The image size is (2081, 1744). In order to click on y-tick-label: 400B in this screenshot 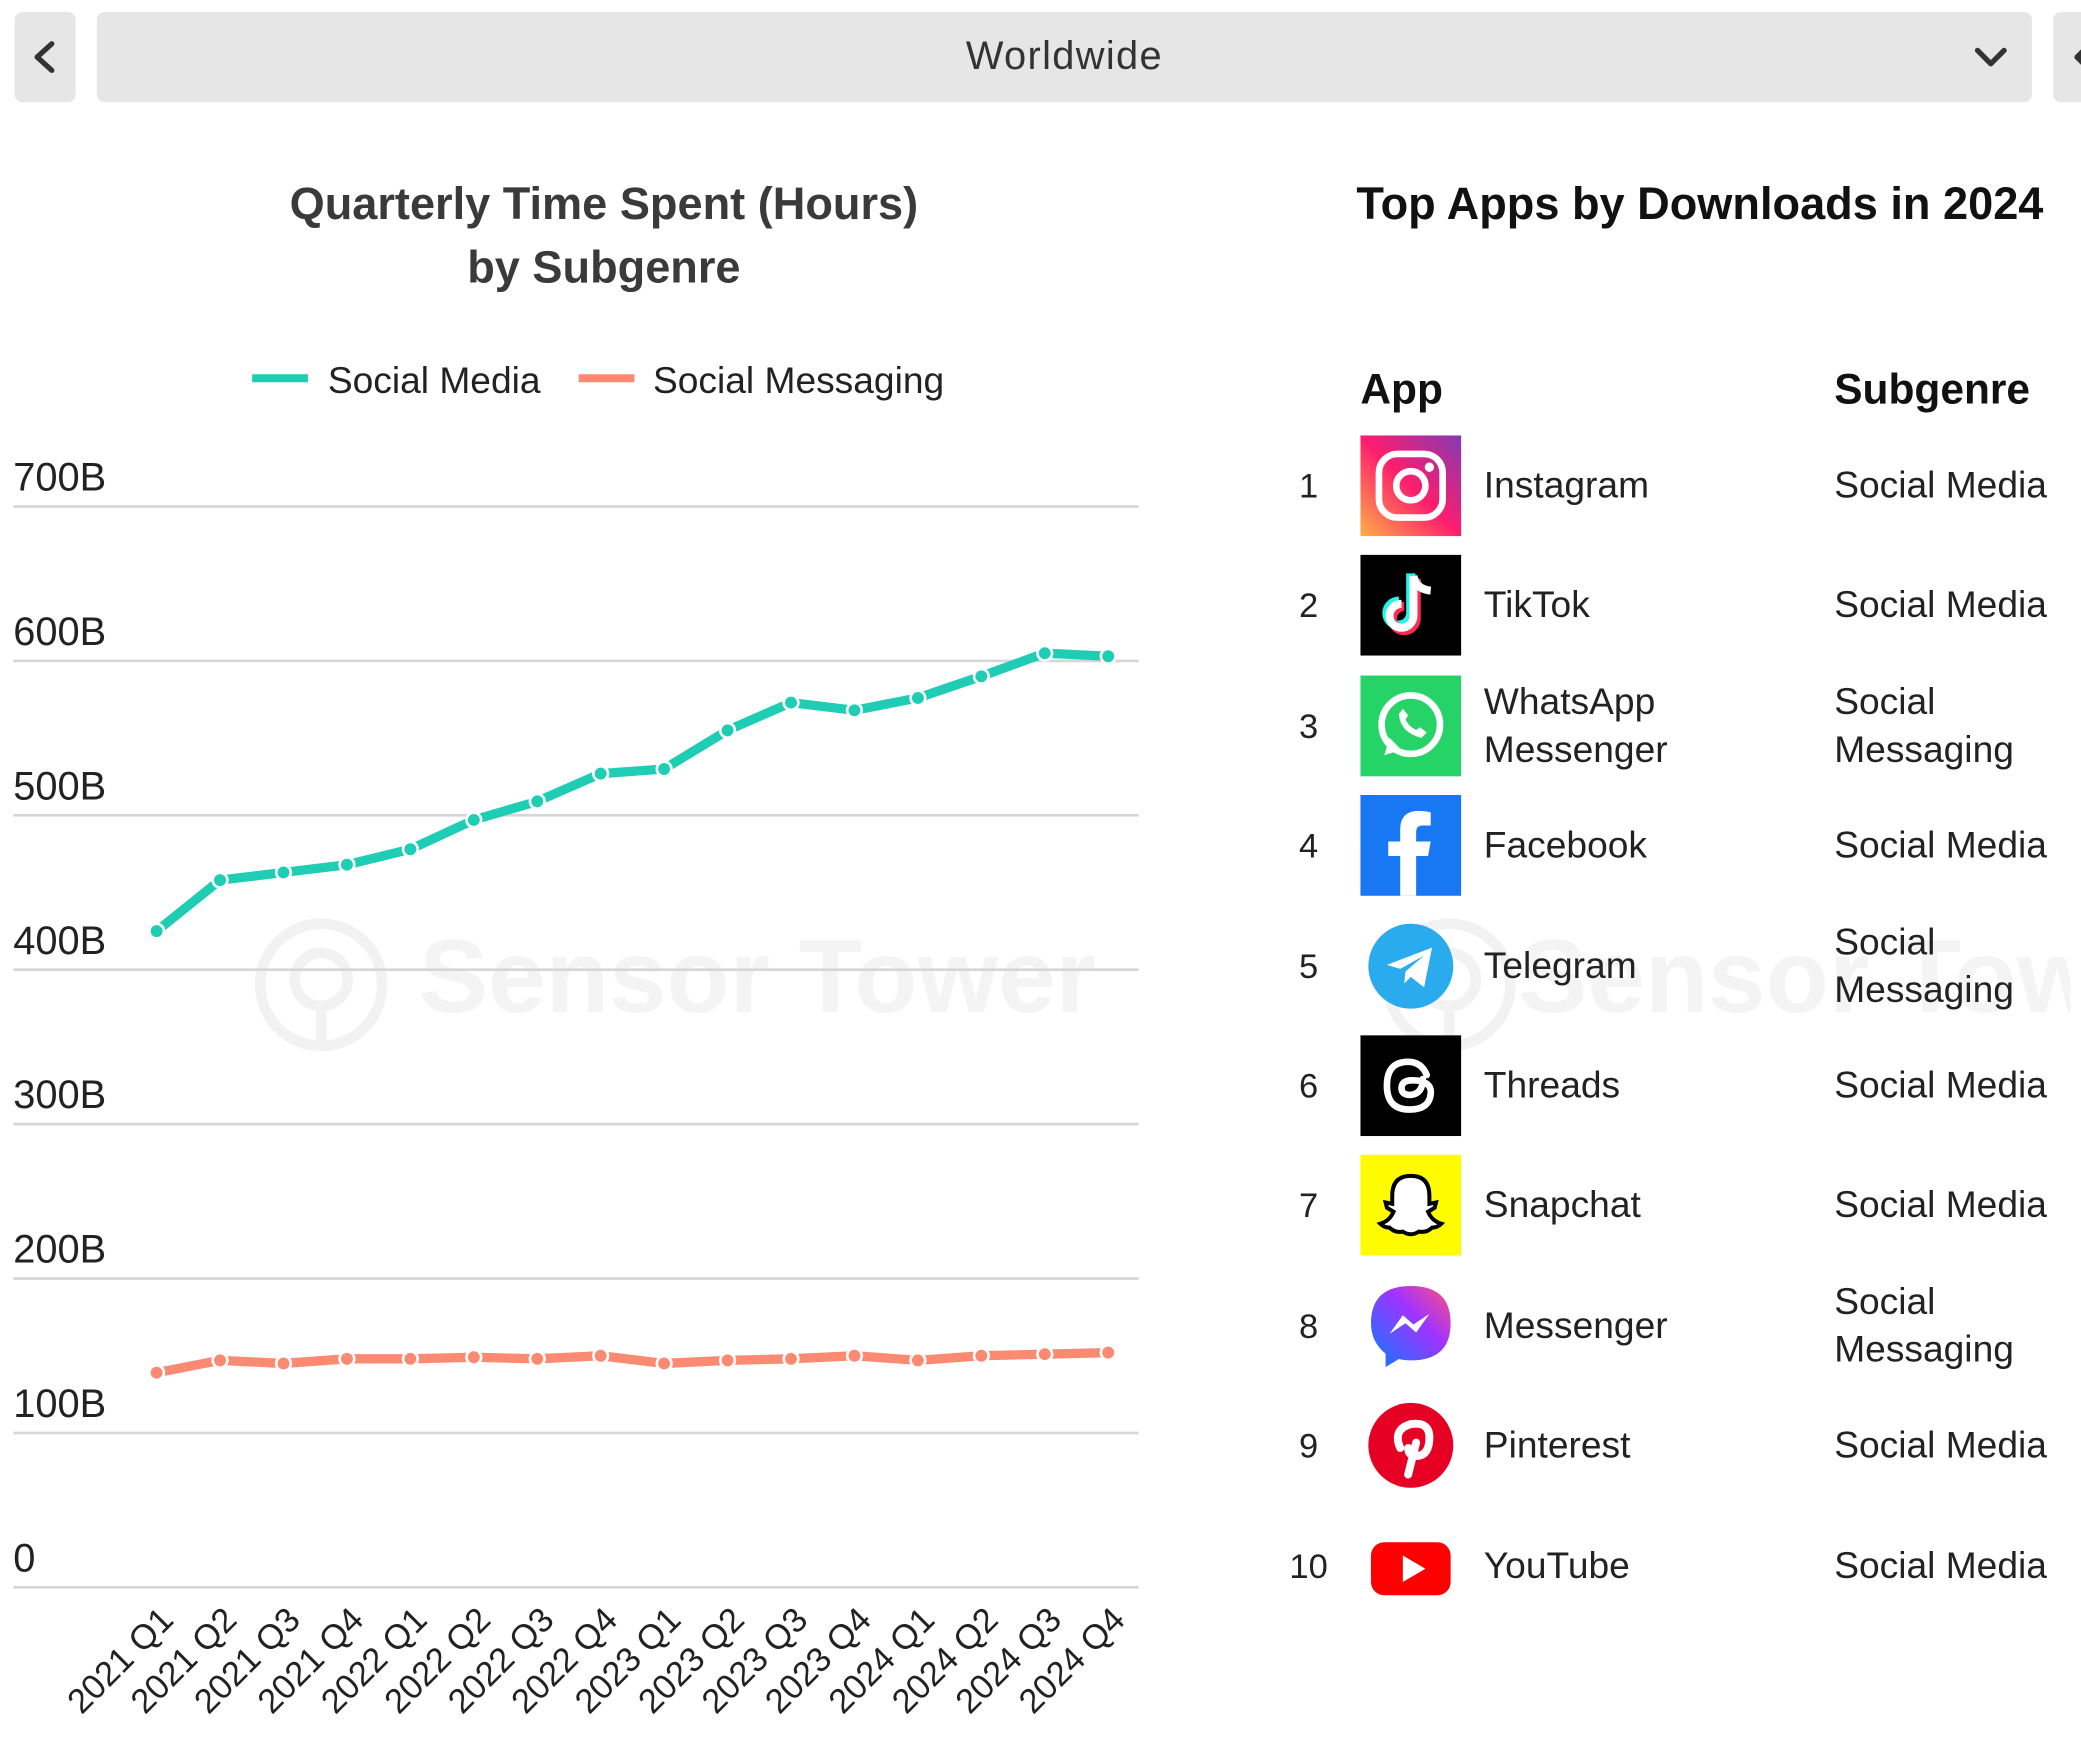, I will do `click(59, 941)`.